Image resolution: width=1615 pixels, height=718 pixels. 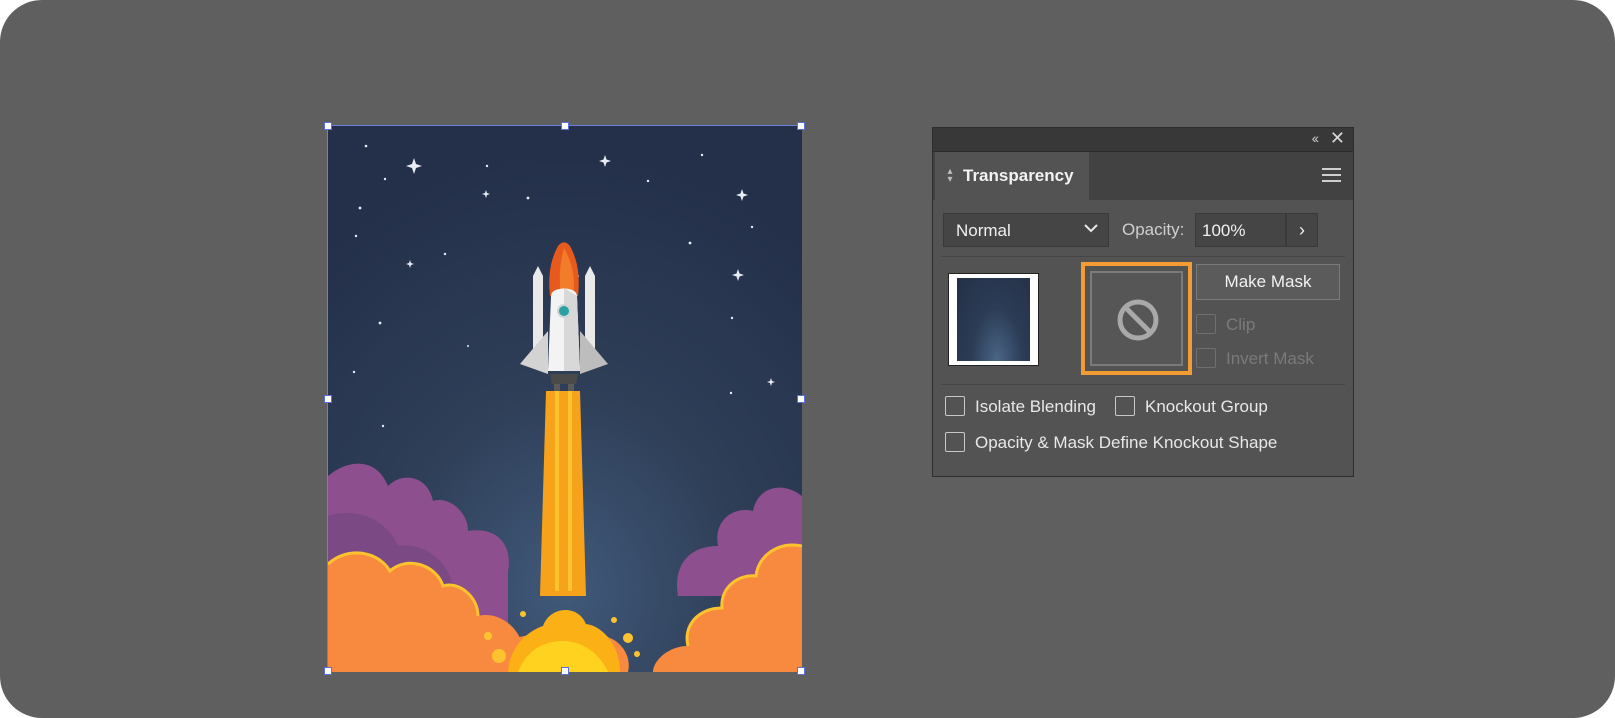 What do you see at coordinates (983, 230) in the screenshot?
I see `blend-mode-value: Normal` at bounding box center [983, 230].